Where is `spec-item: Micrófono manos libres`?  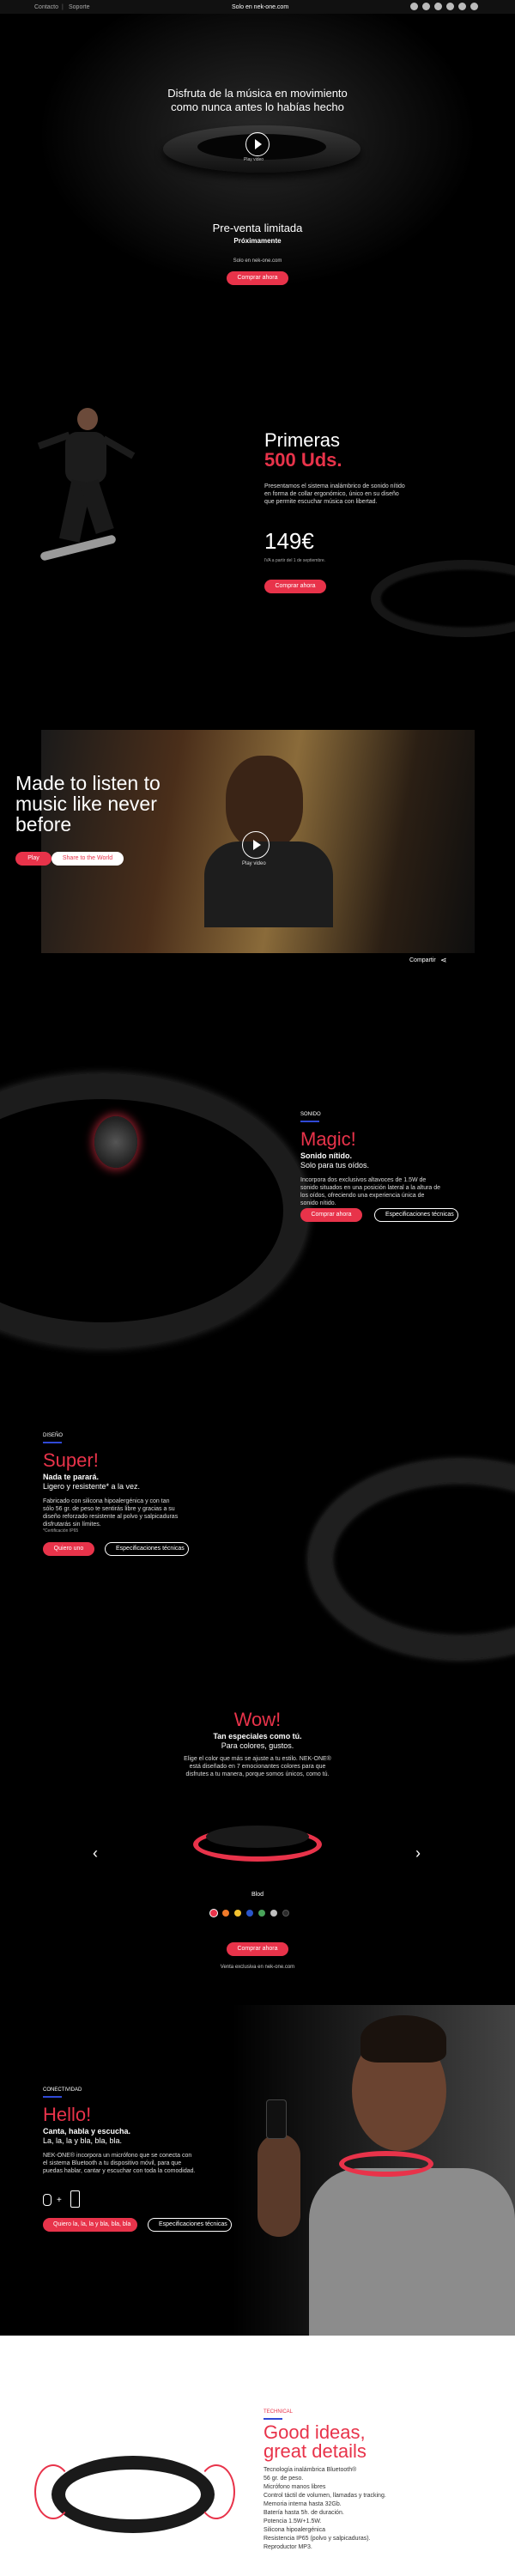
spec-item: Micrófono manos libres is located at coordinates (295, 2487).